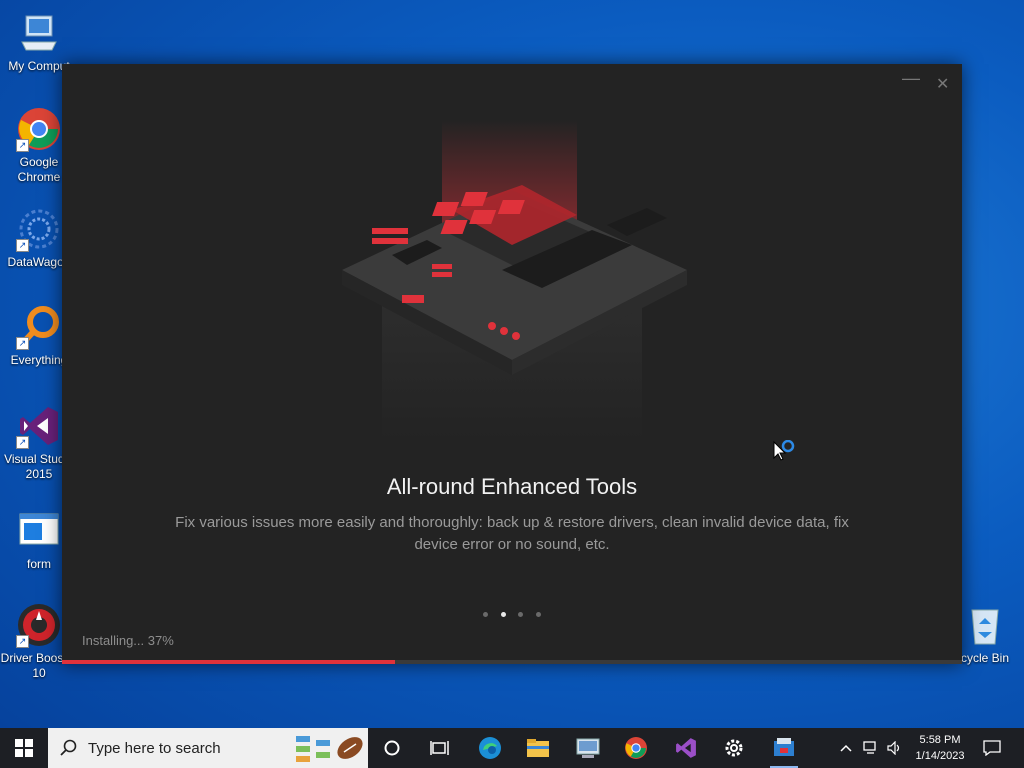  What do you see at coordinates (39, 531) in the screenshot?
I see `form-window-icon` at bounding box center [39, 531].